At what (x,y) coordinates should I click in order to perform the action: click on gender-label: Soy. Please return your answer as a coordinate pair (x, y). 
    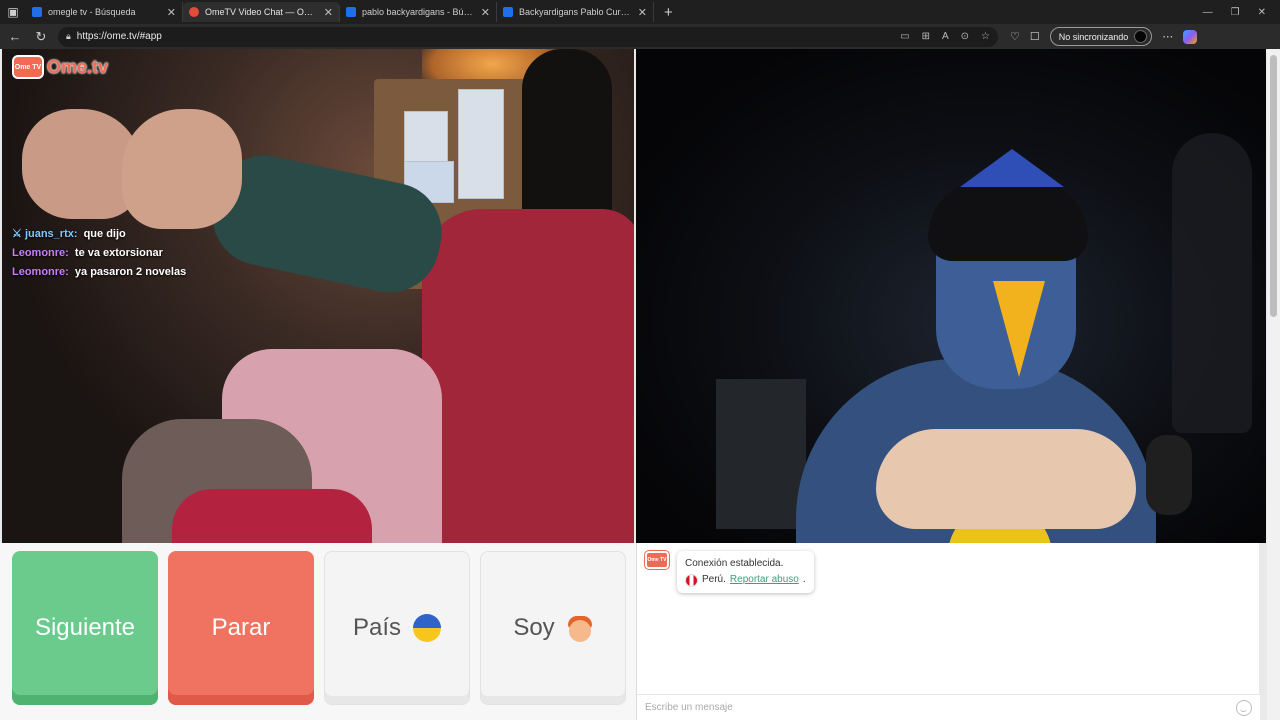
    Looking at the image, I should click on (534, 627).